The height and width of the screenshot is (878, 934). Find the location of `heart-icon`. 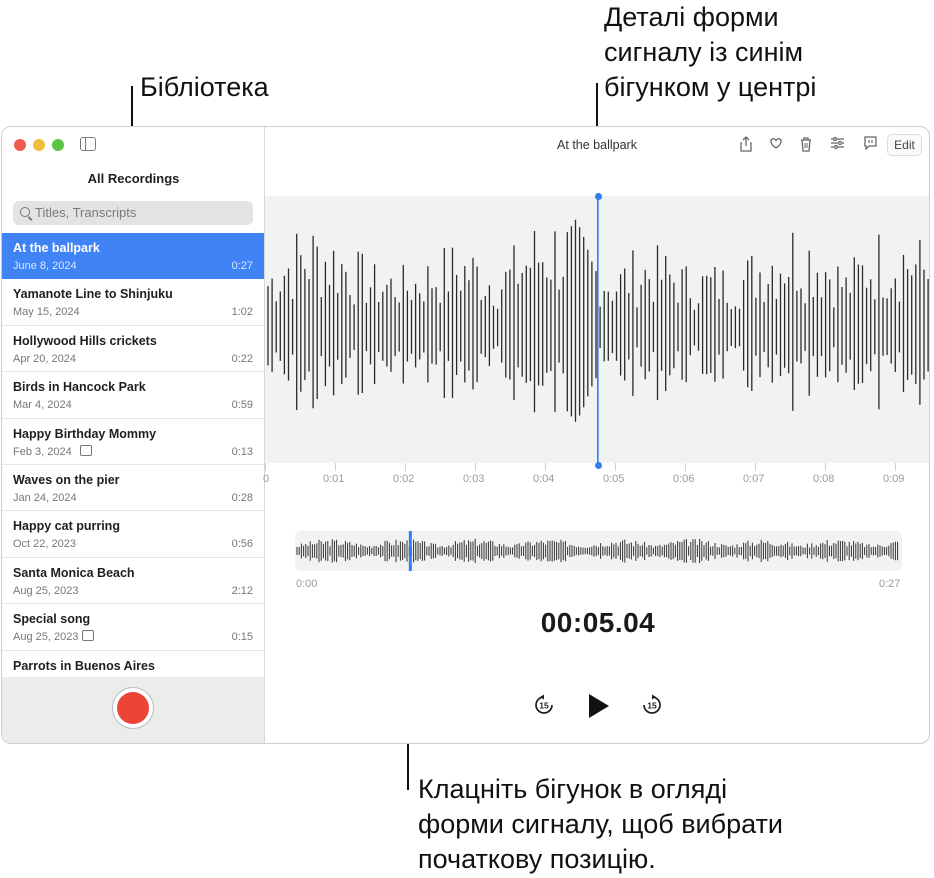

heart-icon is located at coordinates (776, 144).